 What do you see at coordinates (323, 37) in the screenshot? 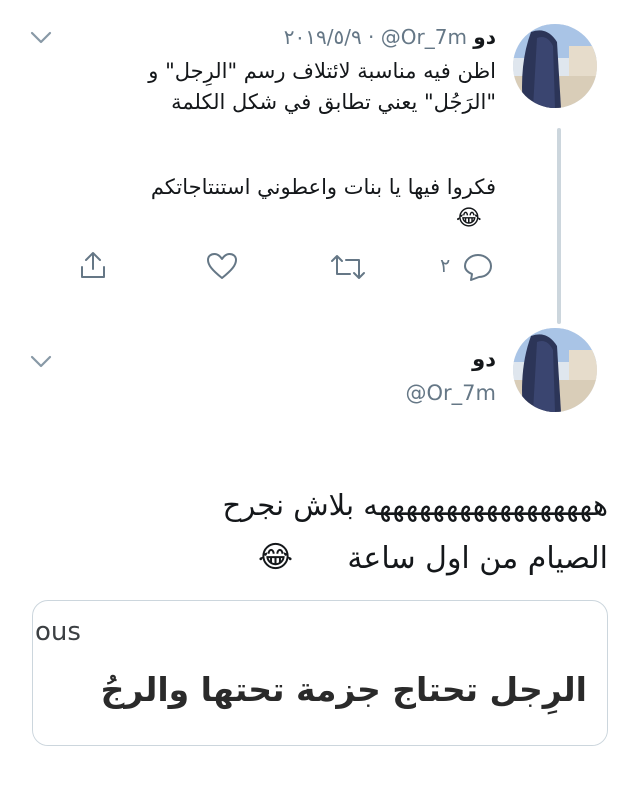
I see `tweet-date: ٢٠١٩/٥/٩` at bounding box center [323, 37].